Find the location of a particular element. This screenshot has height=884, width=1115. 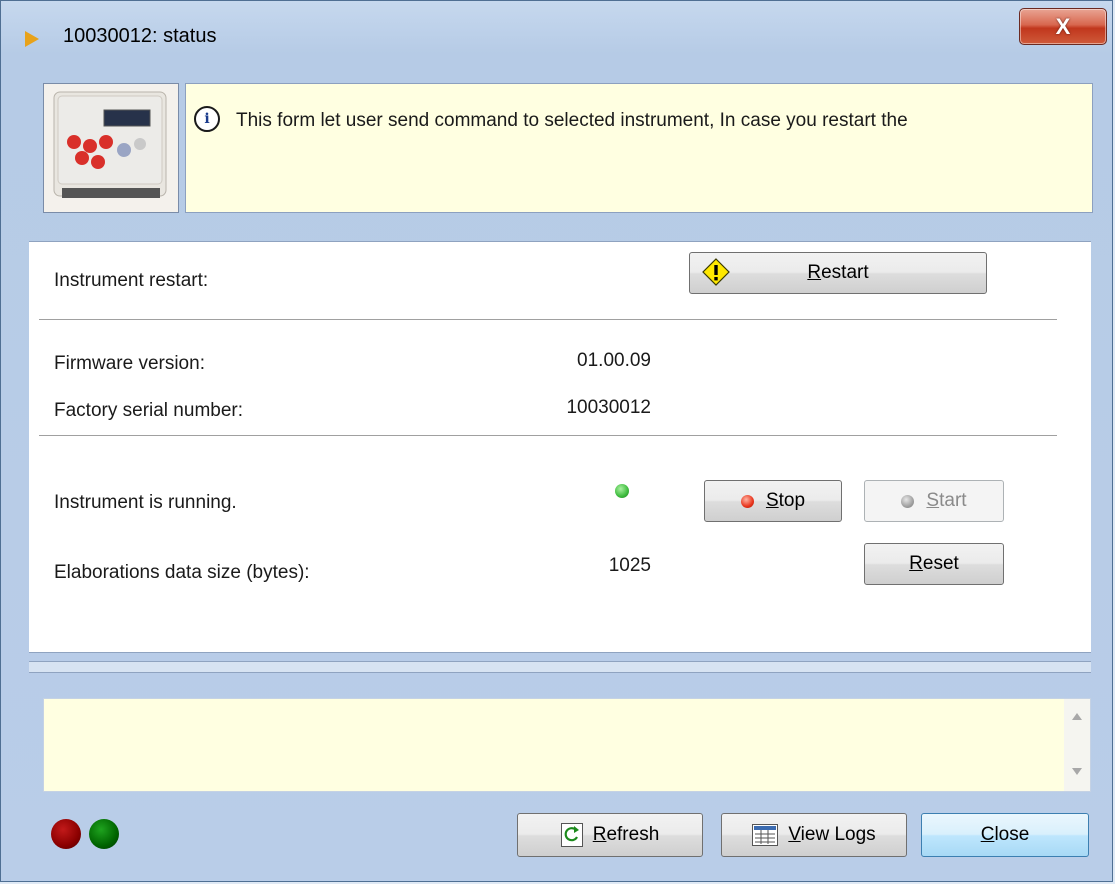

view-logs-hotkey: V is located at coordinates (794, 834).